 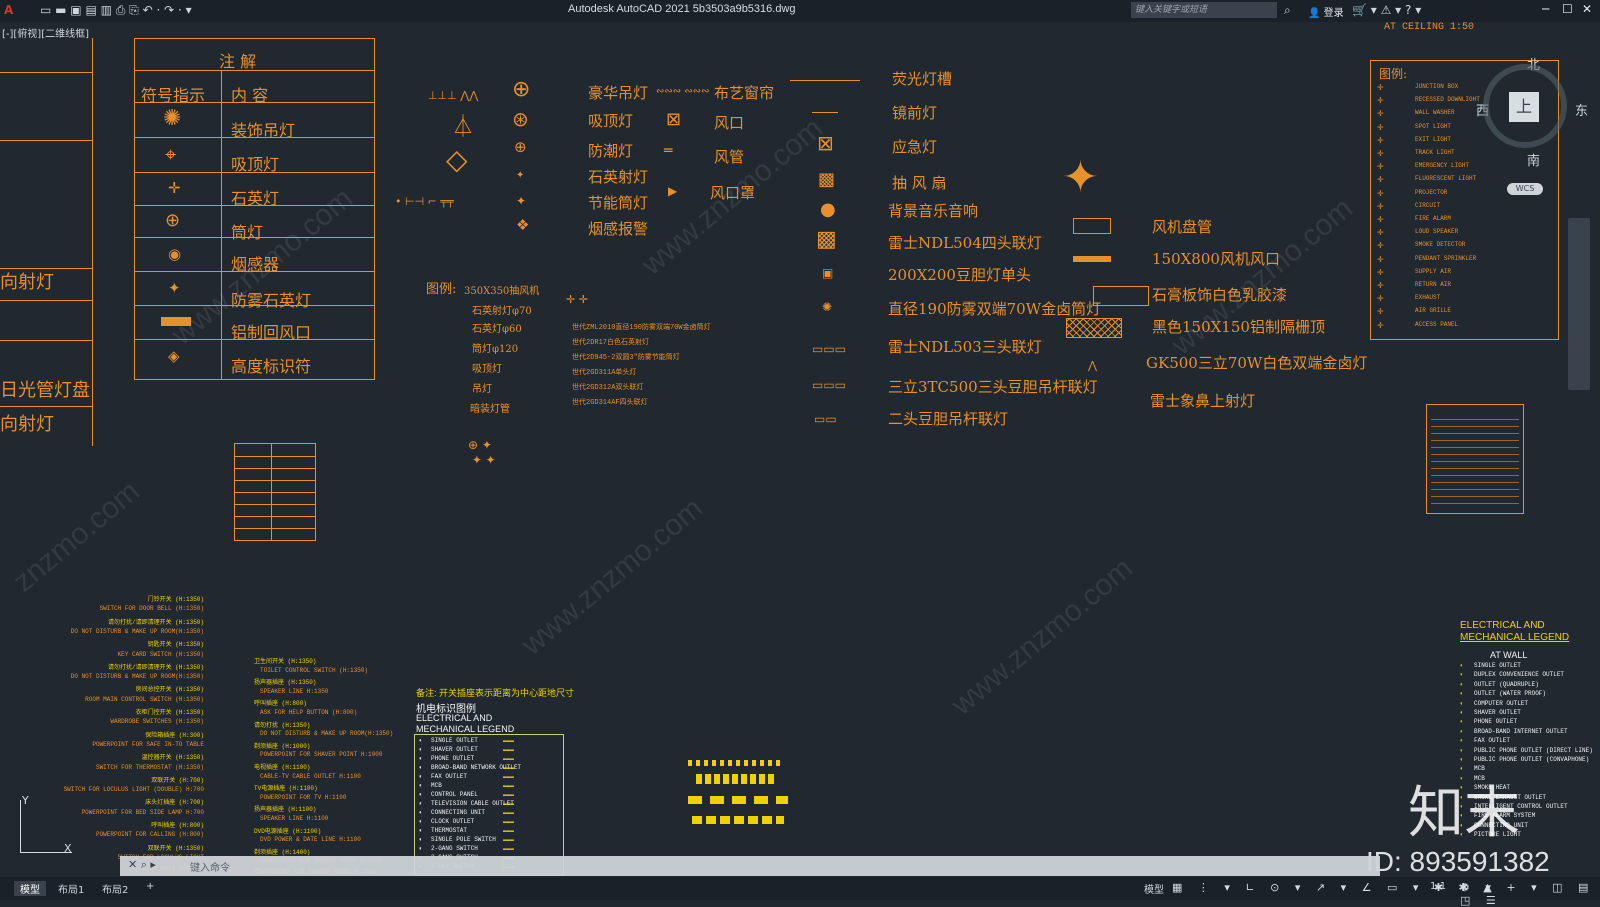 What do you see at coordinates (618, 177) in the screenshot?
I see `label-a: 石英射灯` at bounding box center [618, 177].